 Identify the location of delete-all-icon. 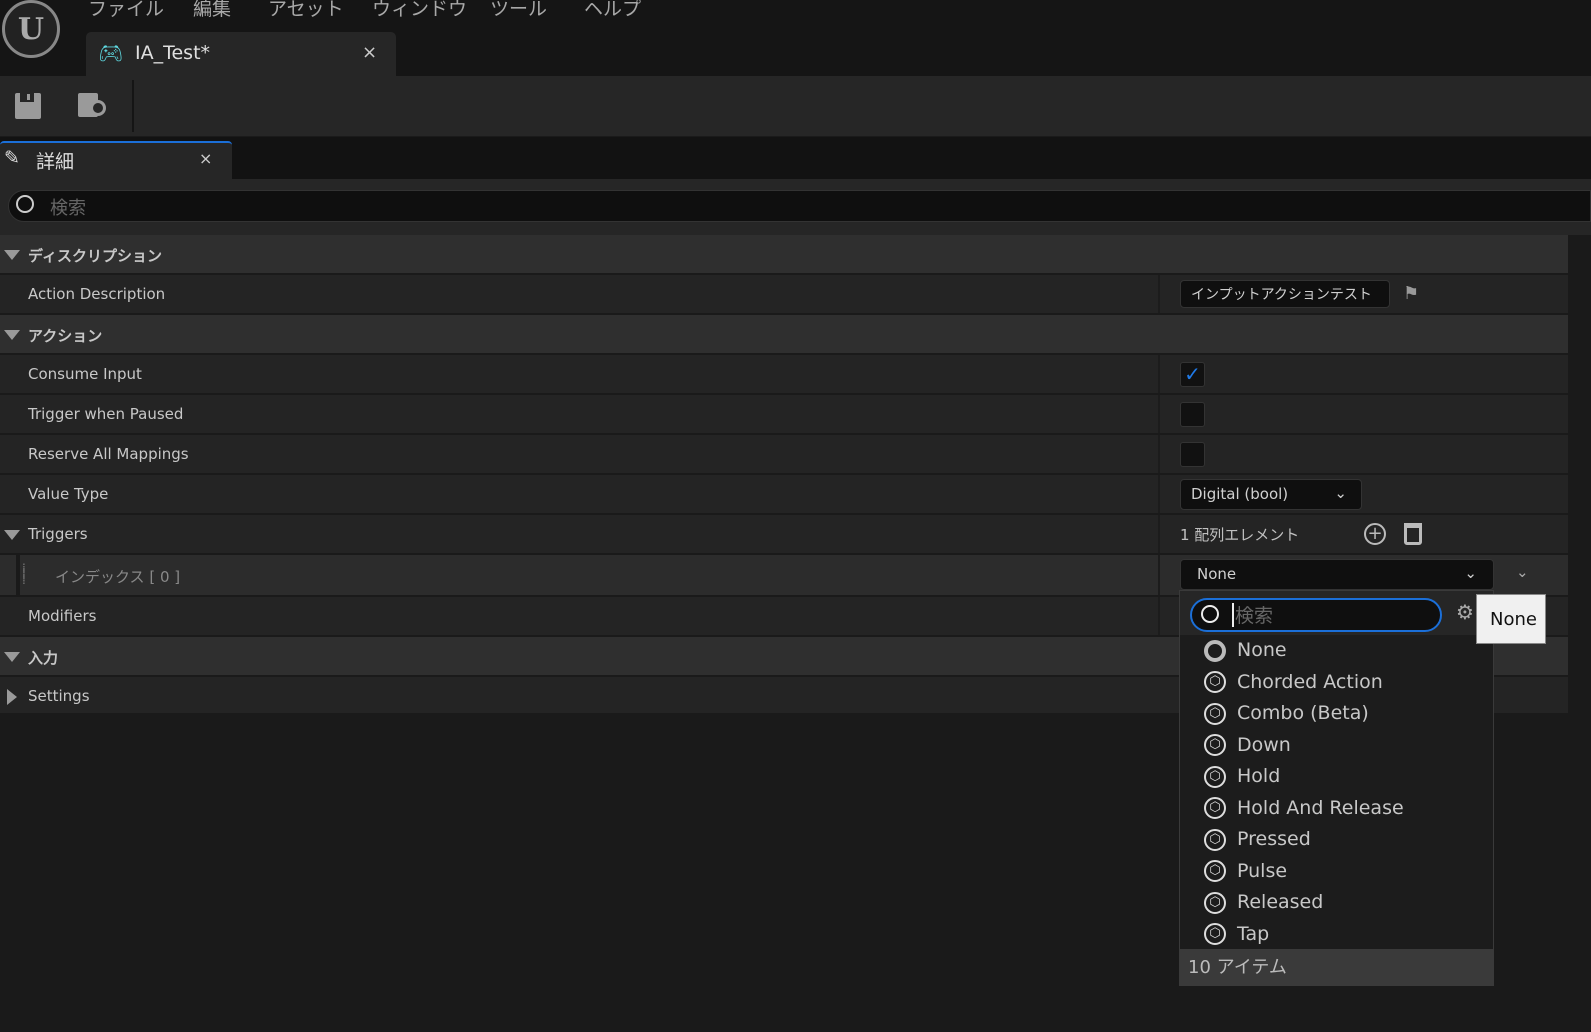
(1413, 534).